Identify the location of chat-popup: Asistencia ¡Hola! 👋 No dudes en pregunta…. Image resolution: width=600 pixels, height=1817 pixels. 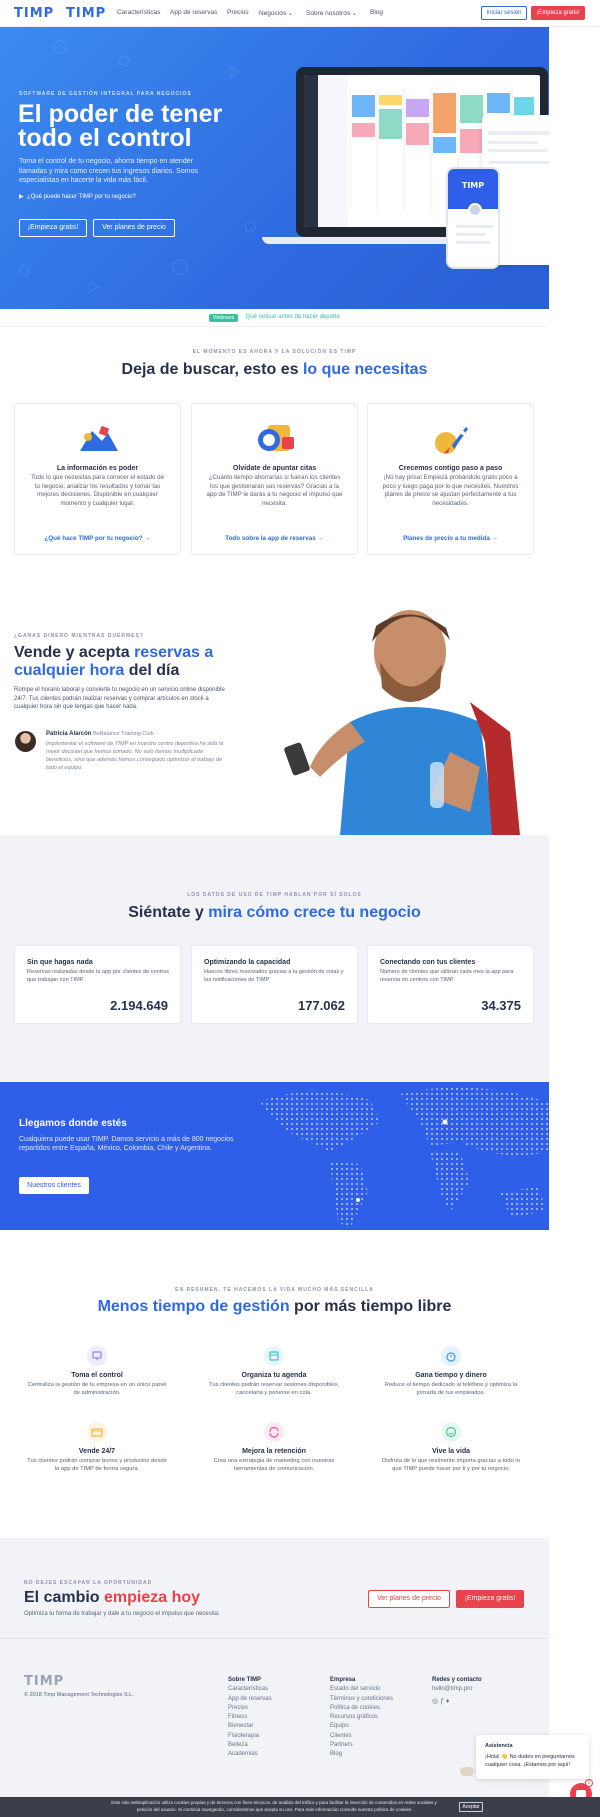
(532, 1757).